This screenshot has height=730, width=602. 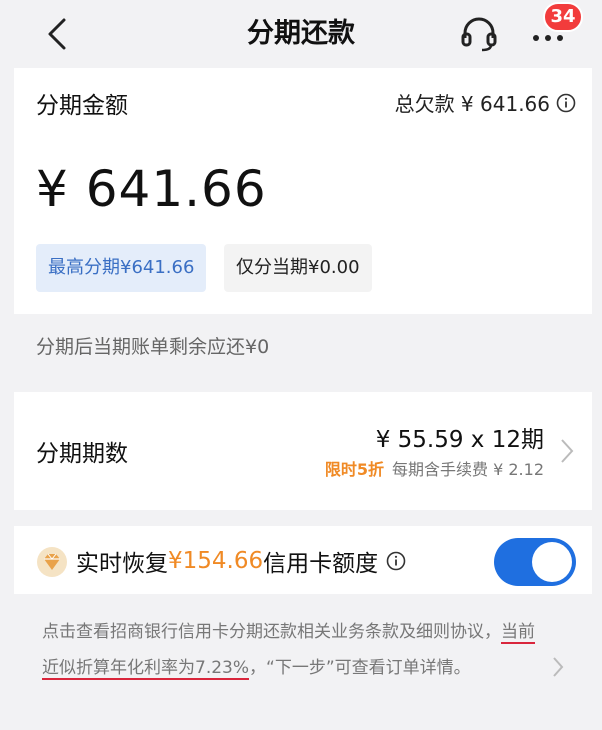 What do you see at coordinates (52, 562) in the screenshot?
I see `diamond-badge-icon` at bounding box center [52, 562].